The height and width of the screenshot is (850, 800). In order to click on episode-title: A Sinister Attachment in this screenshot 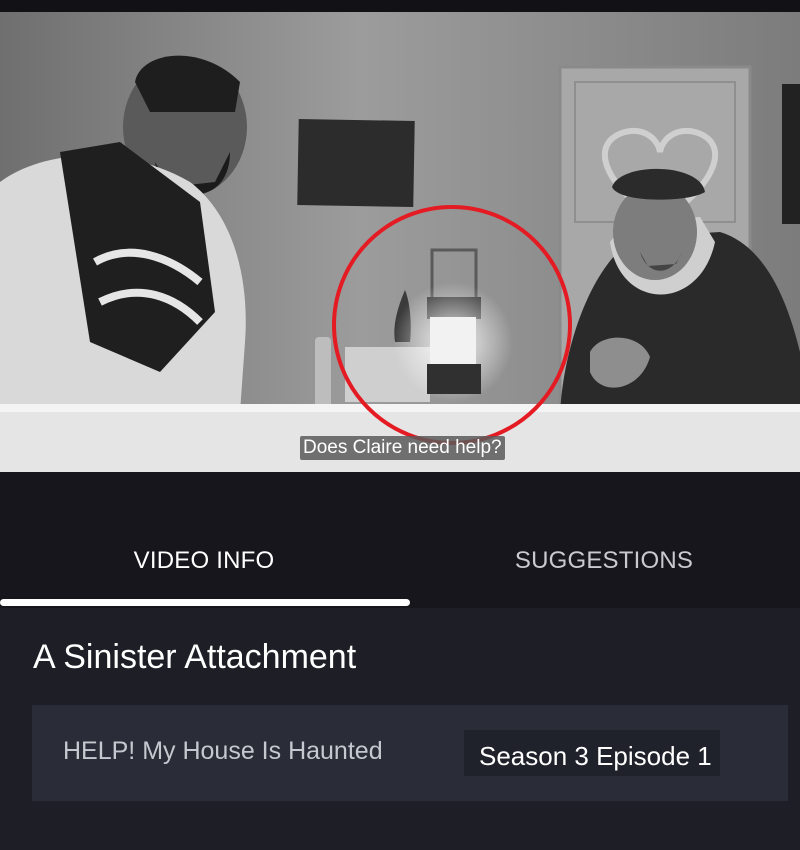, I will do `click(195, 657)`.